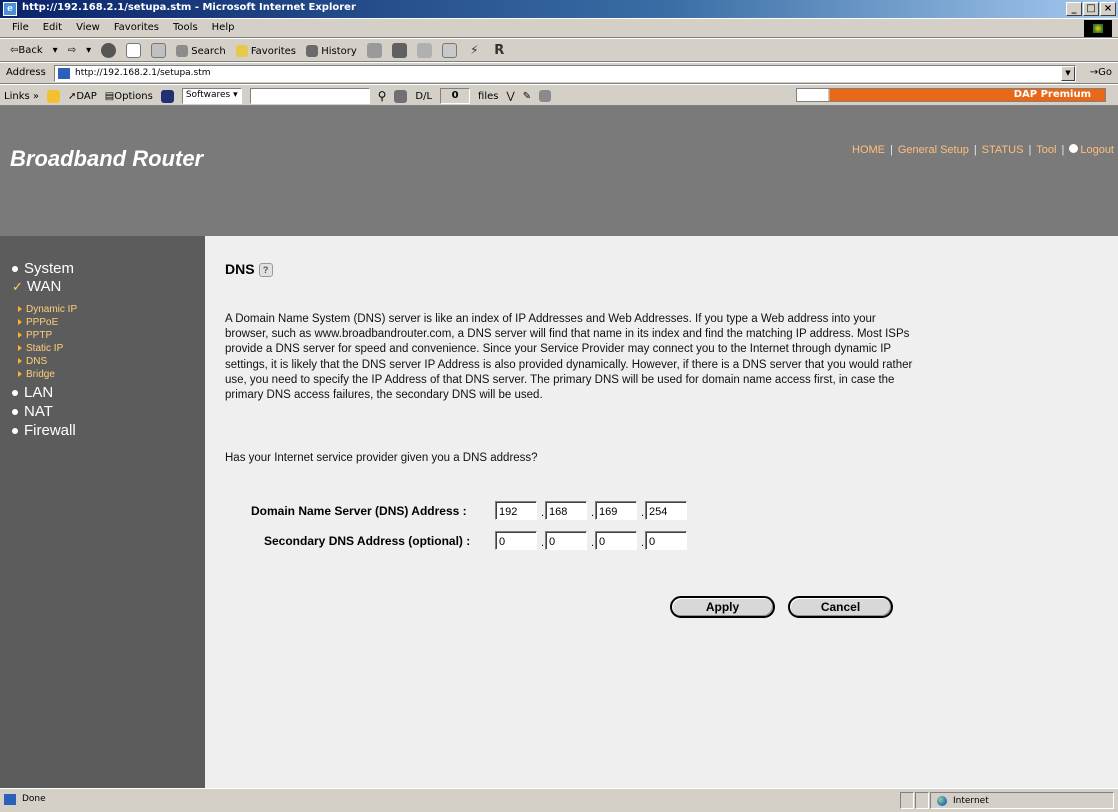 The height and width of the screenshot is (812, 1118). I want to click on sidebar-item-nat: NAT, so click(32, 411).